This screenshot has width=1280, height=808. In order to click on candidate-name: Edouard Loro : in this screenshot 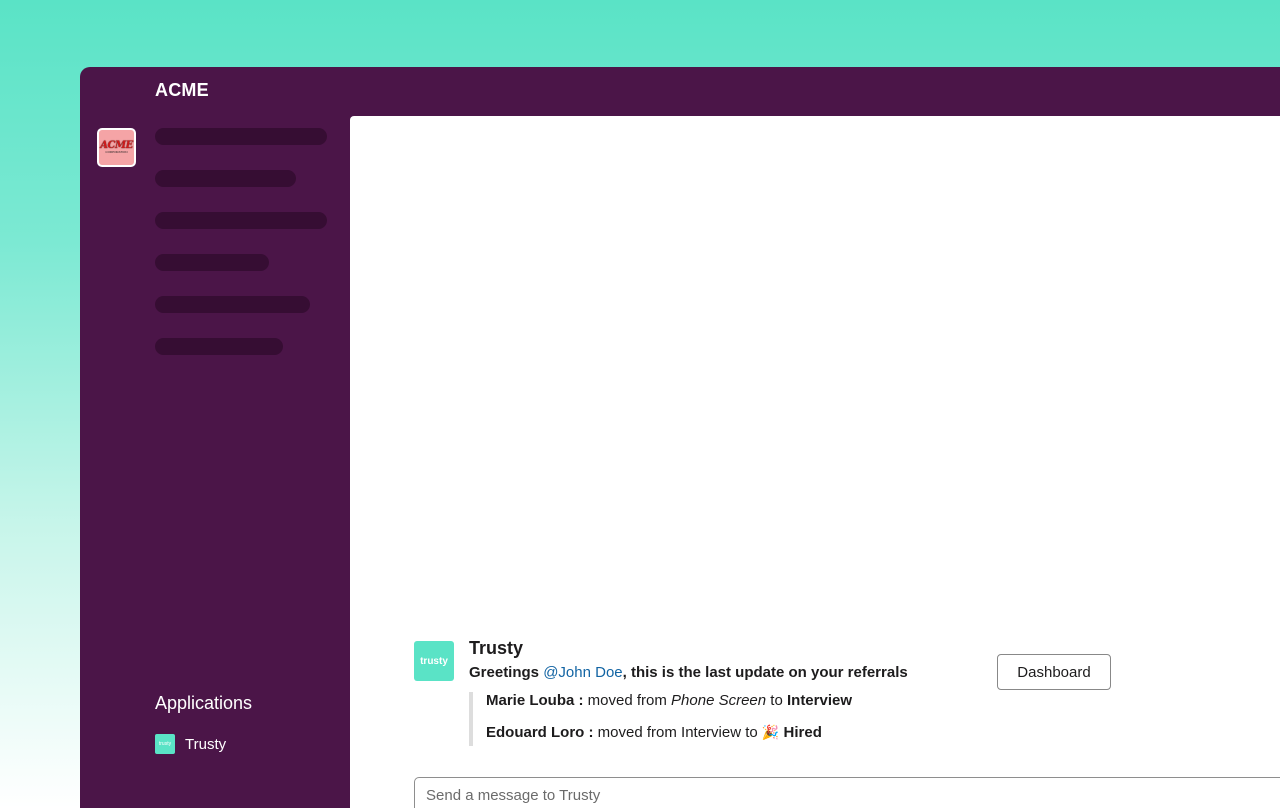, I will do `click(540, 732)`.